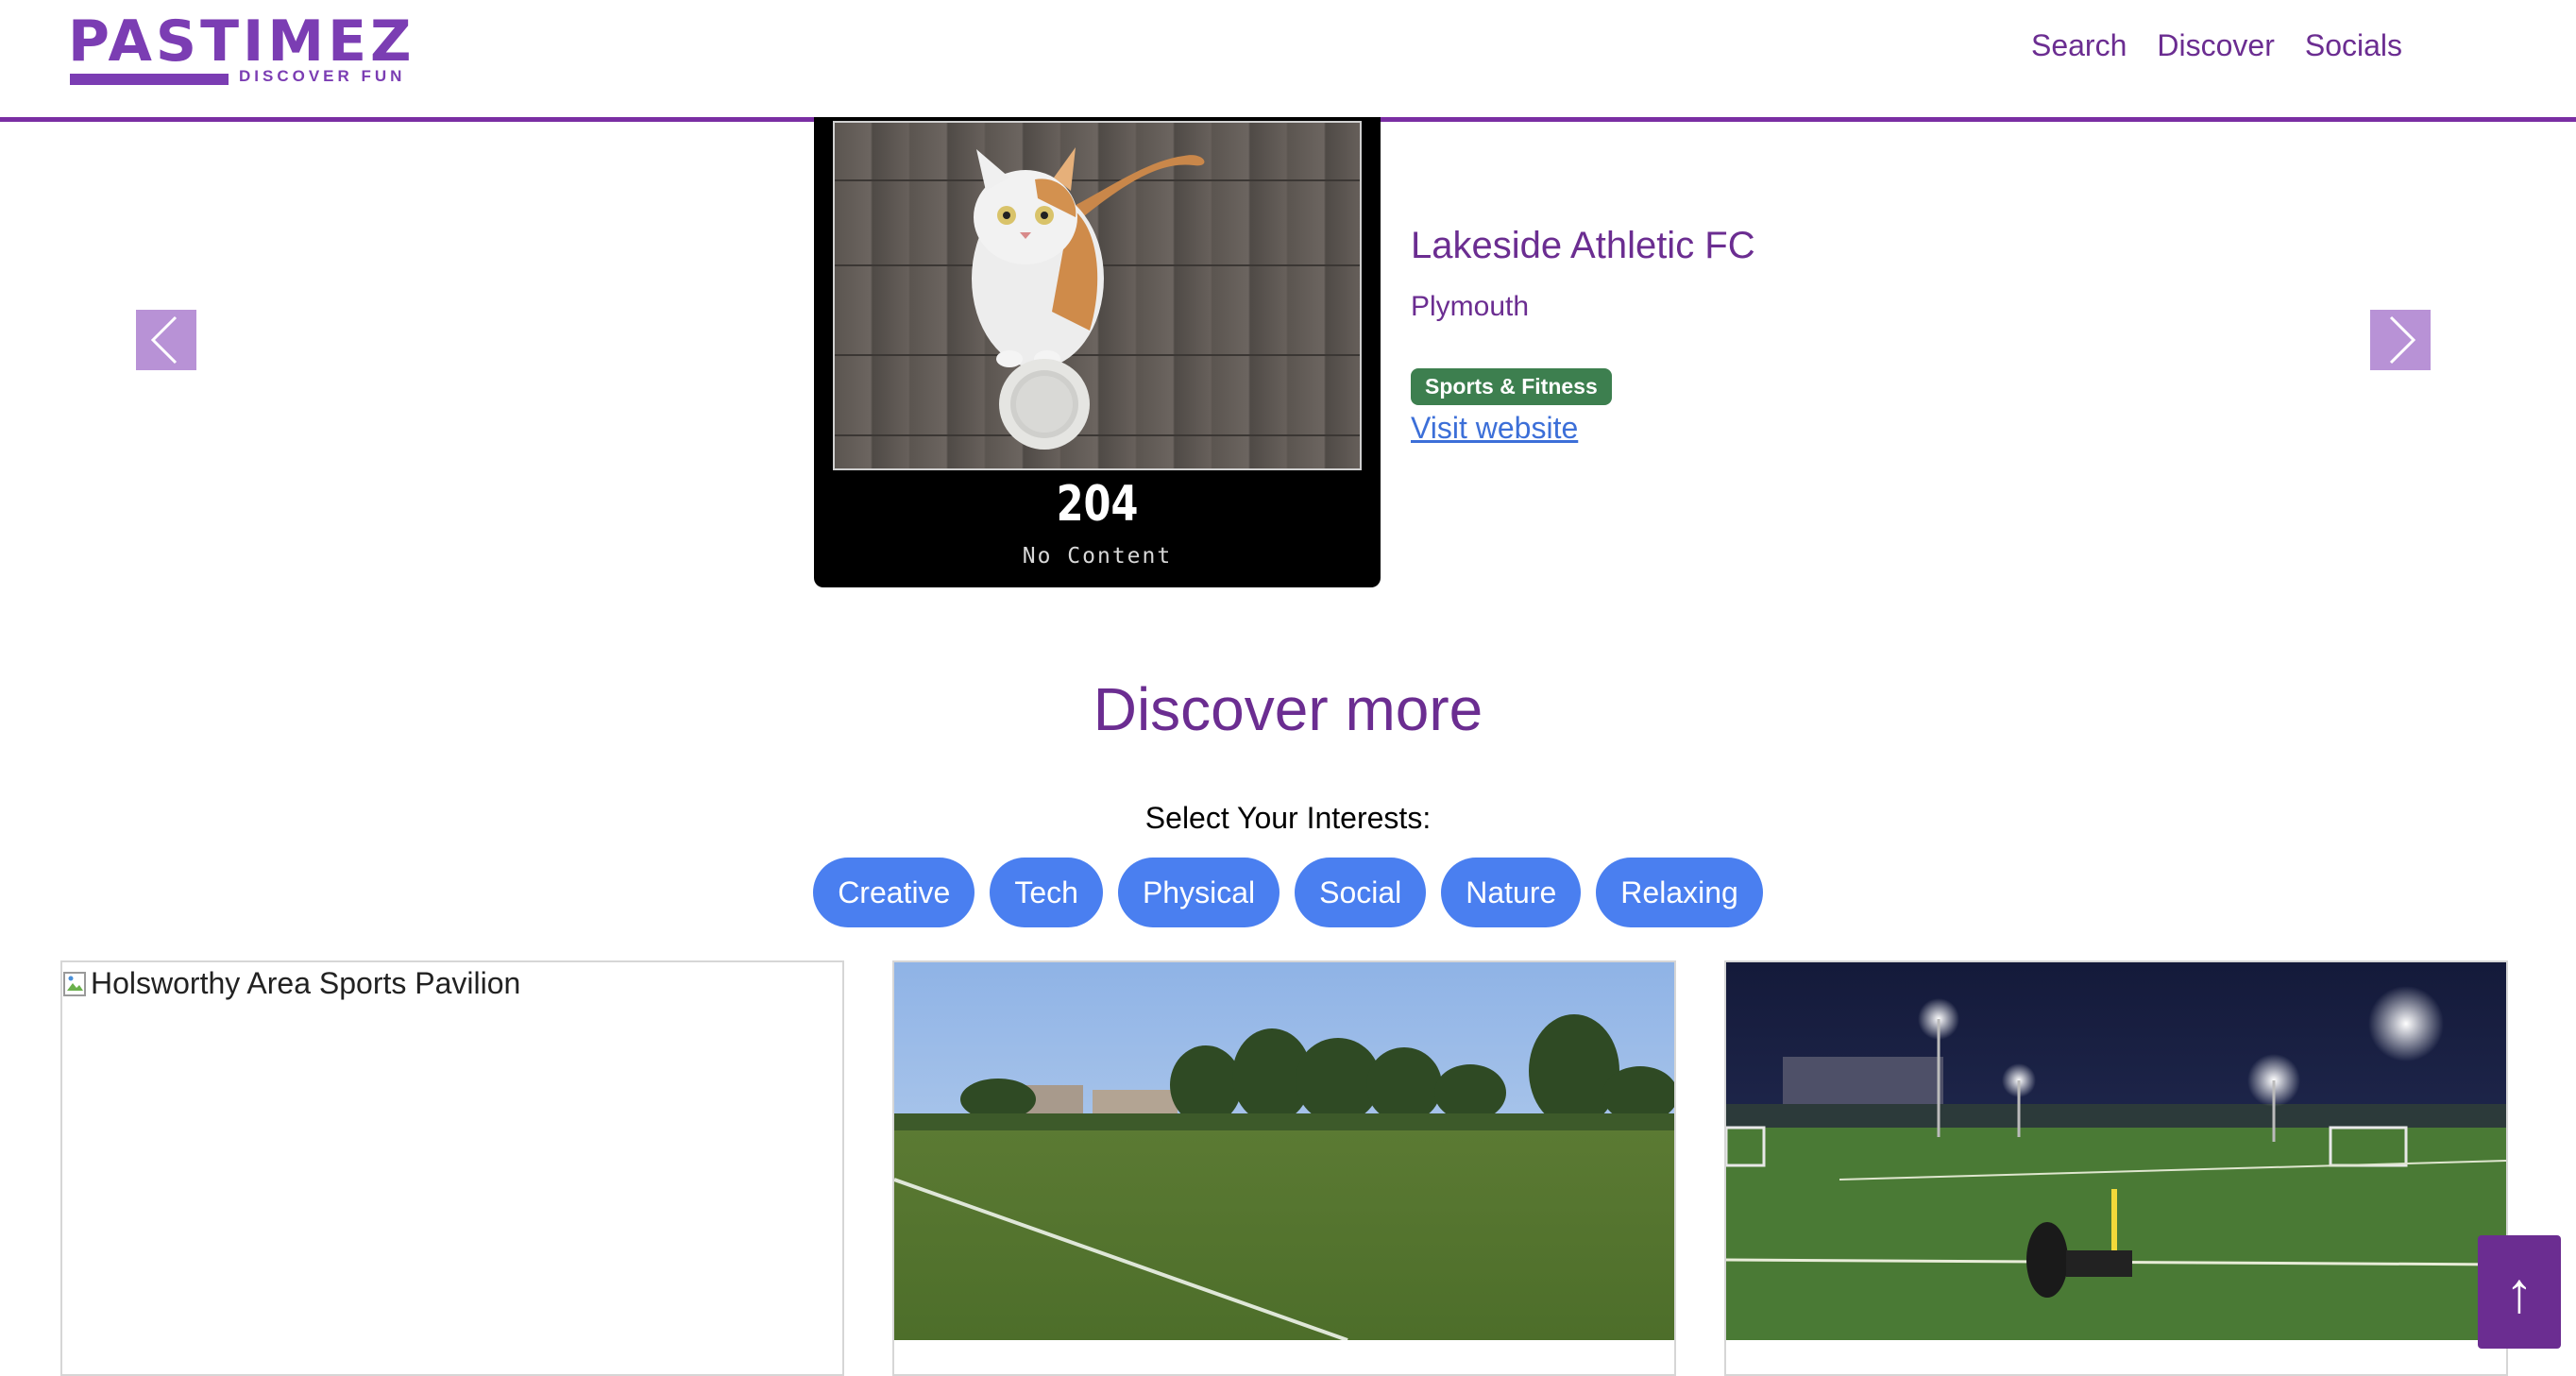 This screenshot has width=2576, height=1376. What do you see at coordinates (1288, 818) in the screenshot?
I see `interests-label: Select Your Interests:` at bounding box center [1288, 818].